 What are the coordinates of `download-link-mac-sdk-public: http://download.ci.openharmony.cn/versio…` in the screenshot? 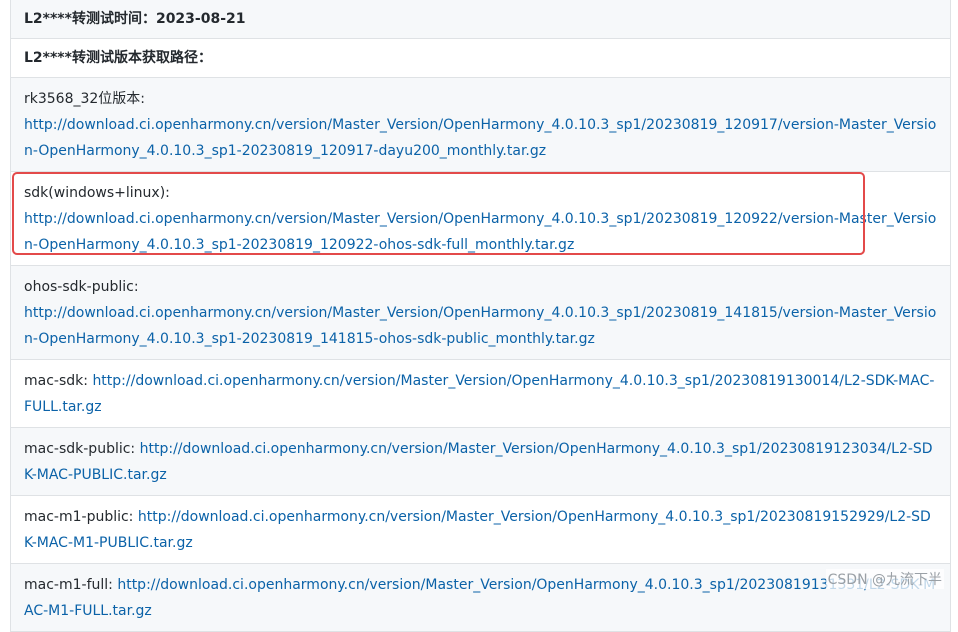 It's located at (478, 462).